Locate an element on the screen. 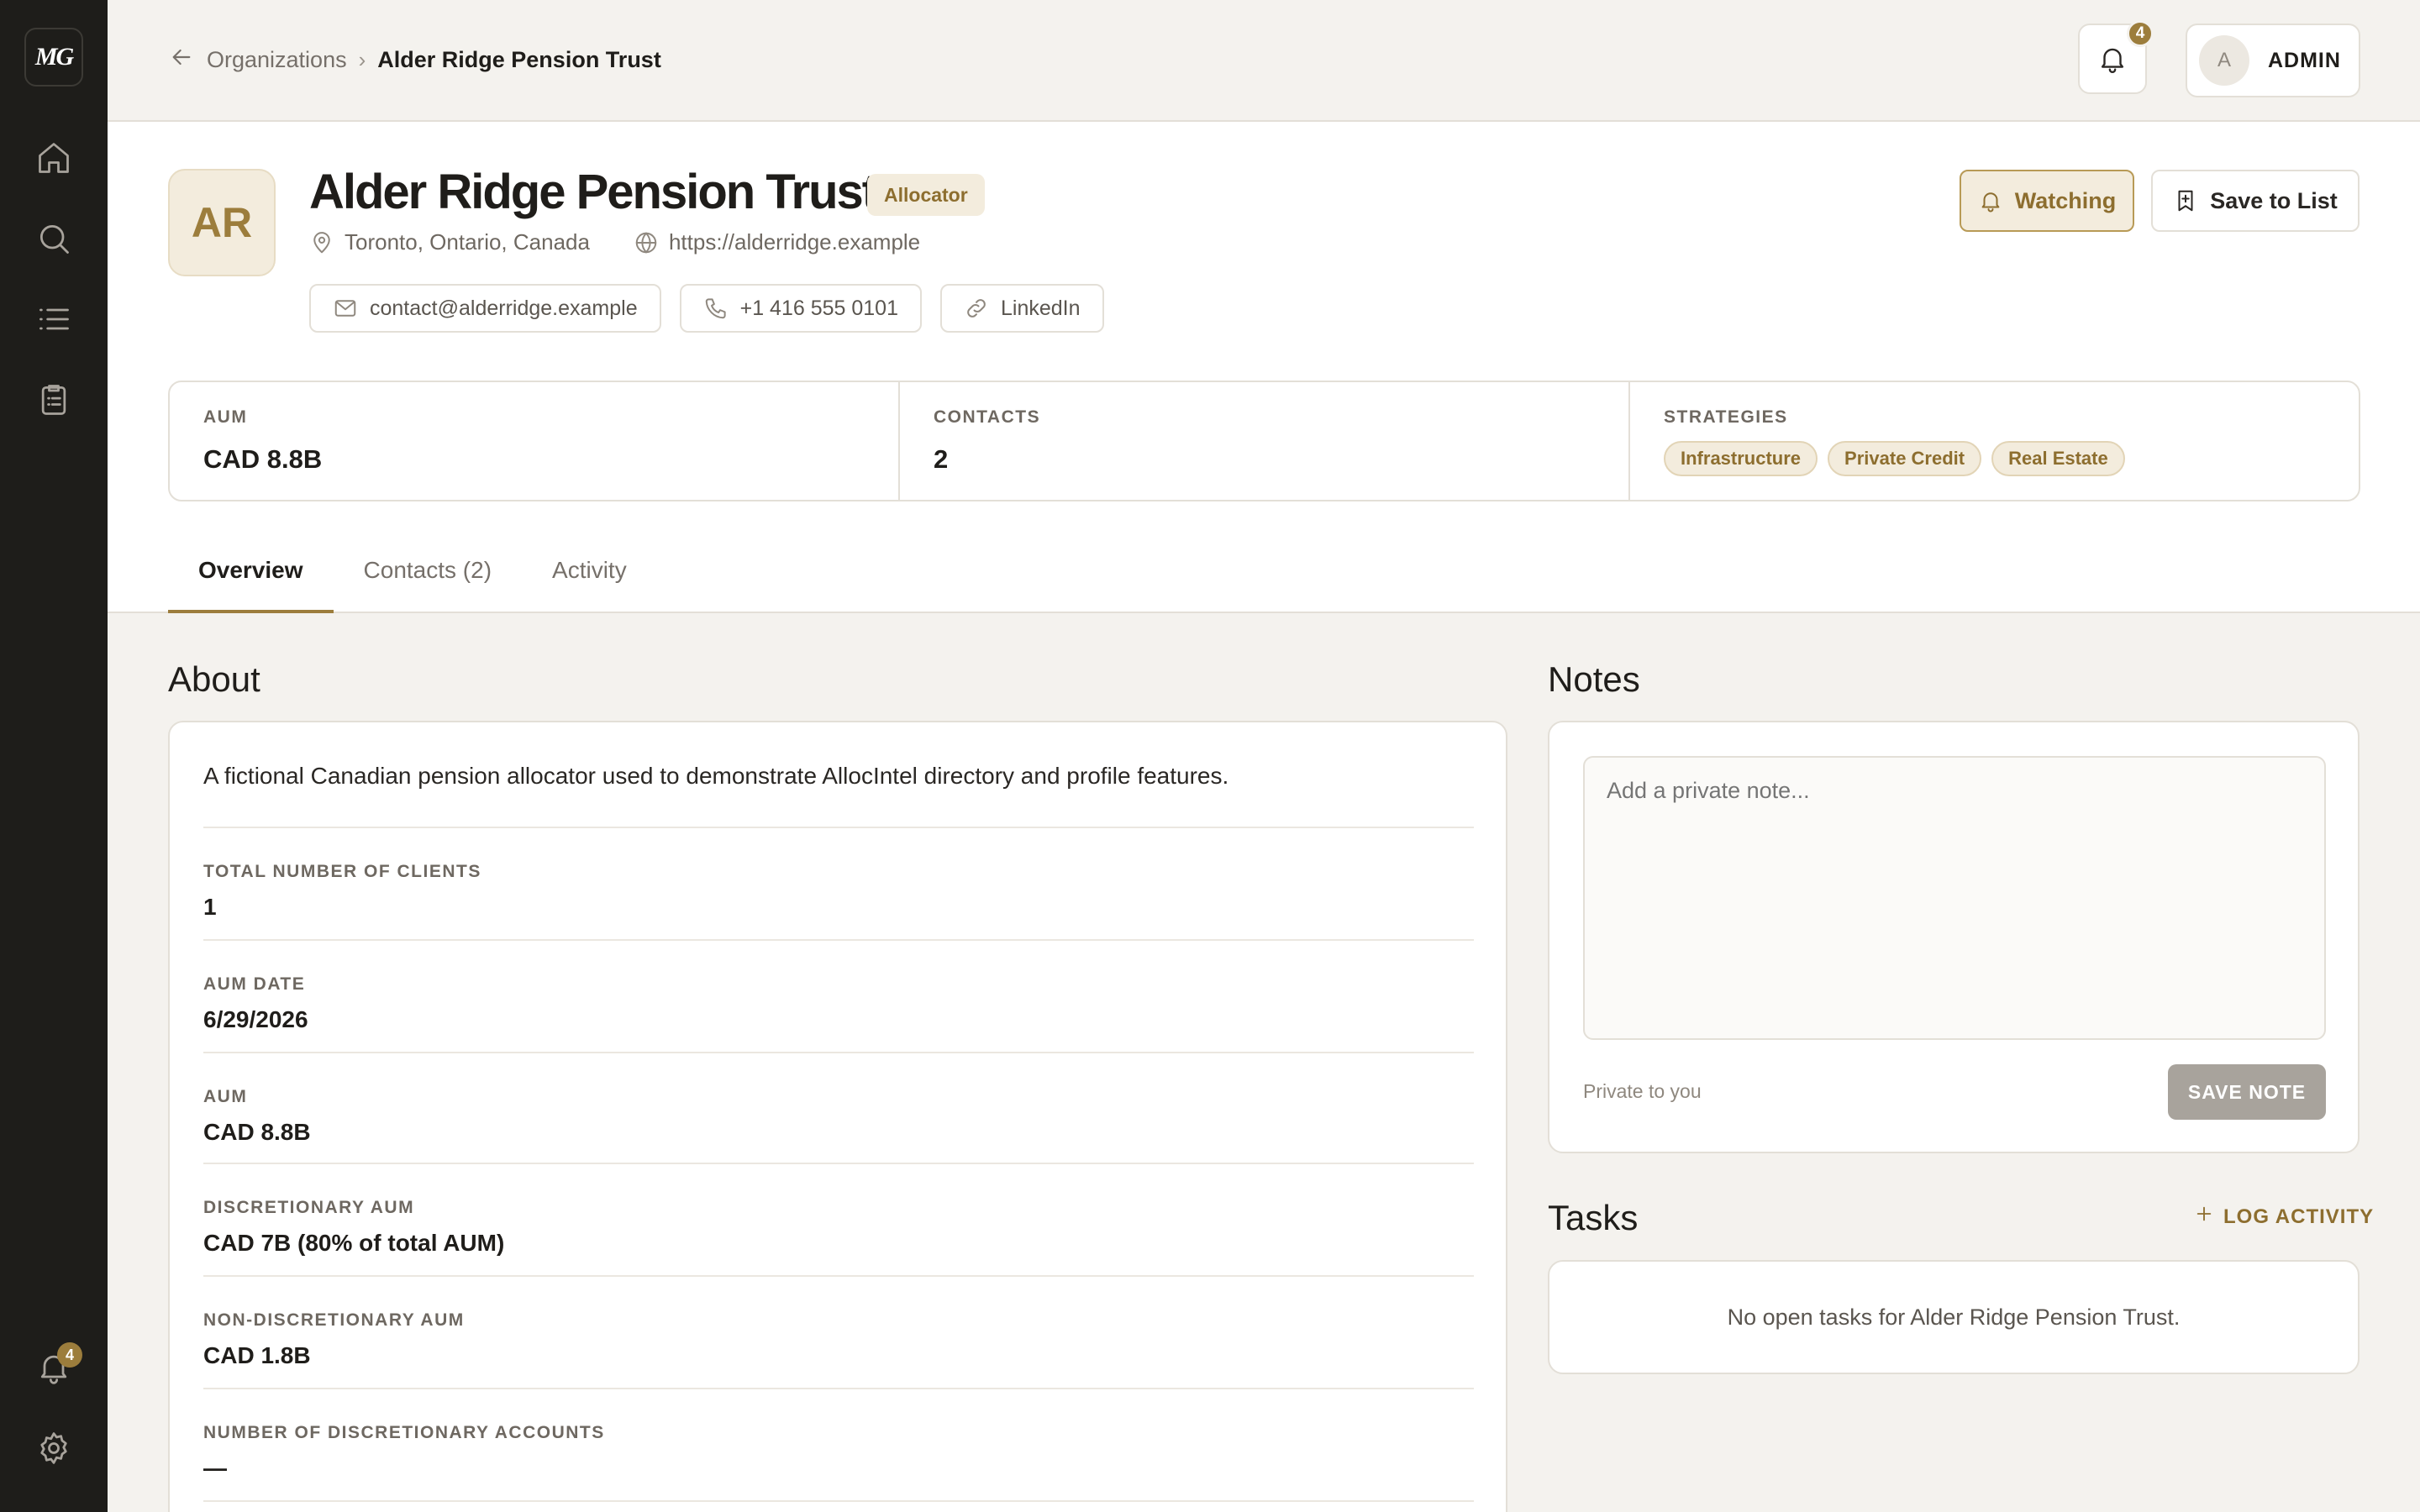 This screenshot has width=2420, height=1512. email-text: contact@alderridge.example is located at coordinates (504, 308).